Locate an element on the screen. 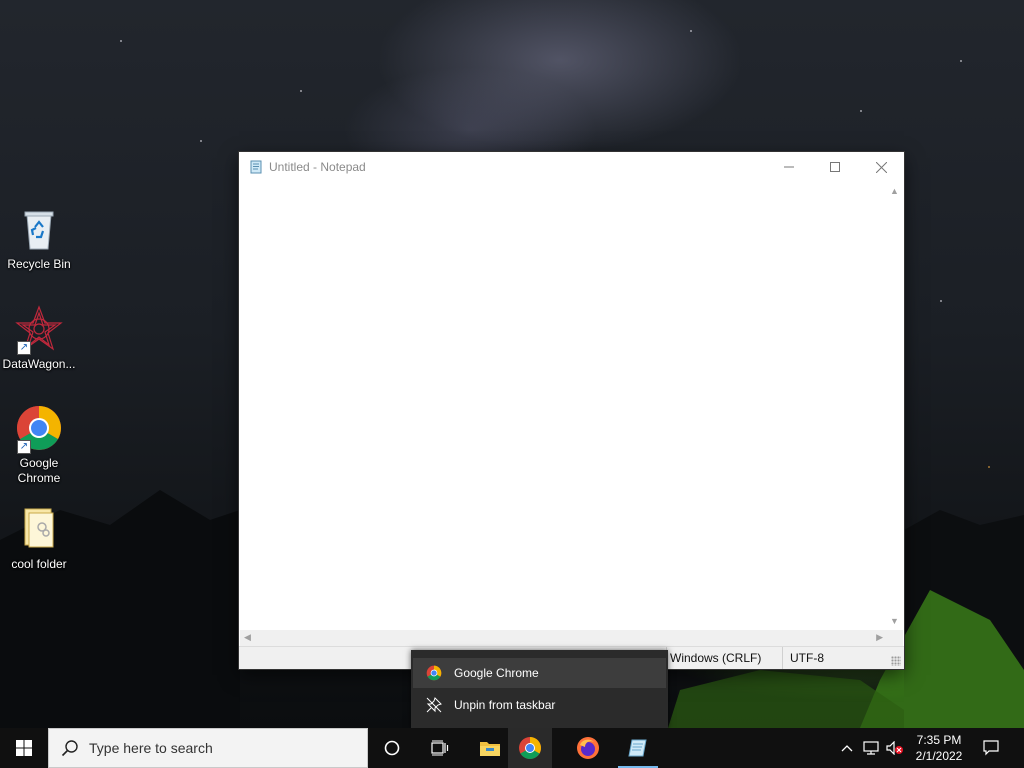  jumplist-item-label: Unpin from taskbar is located at coordinates (505, 705).